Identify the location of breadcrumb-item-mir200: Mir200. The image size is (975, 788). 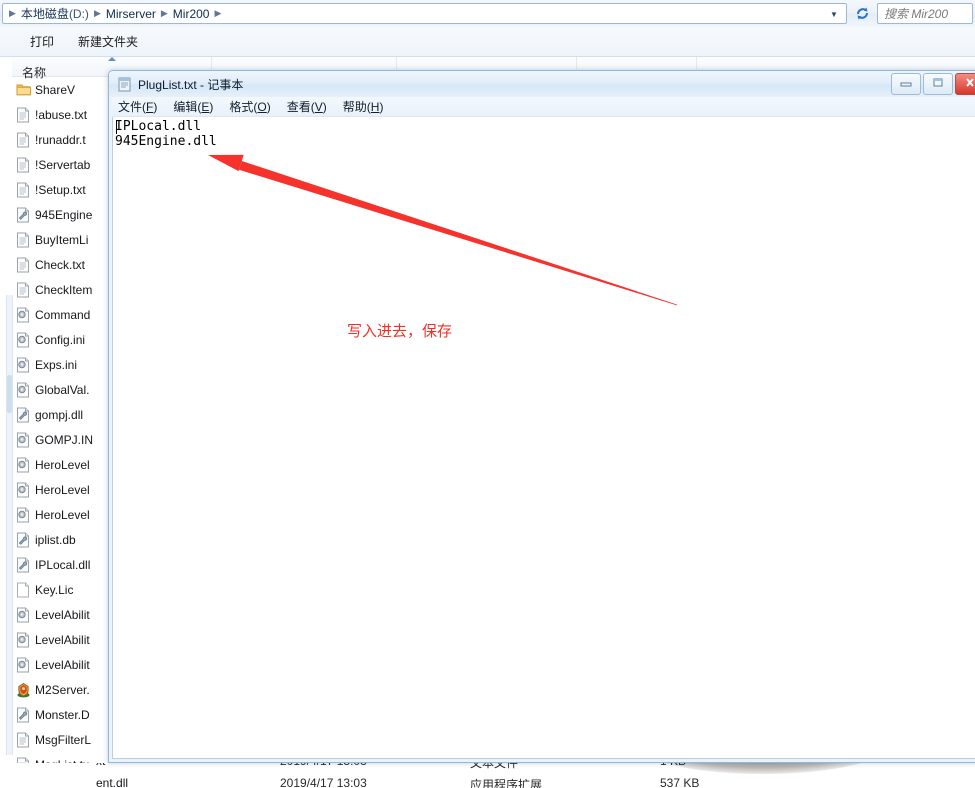
(191, 13).